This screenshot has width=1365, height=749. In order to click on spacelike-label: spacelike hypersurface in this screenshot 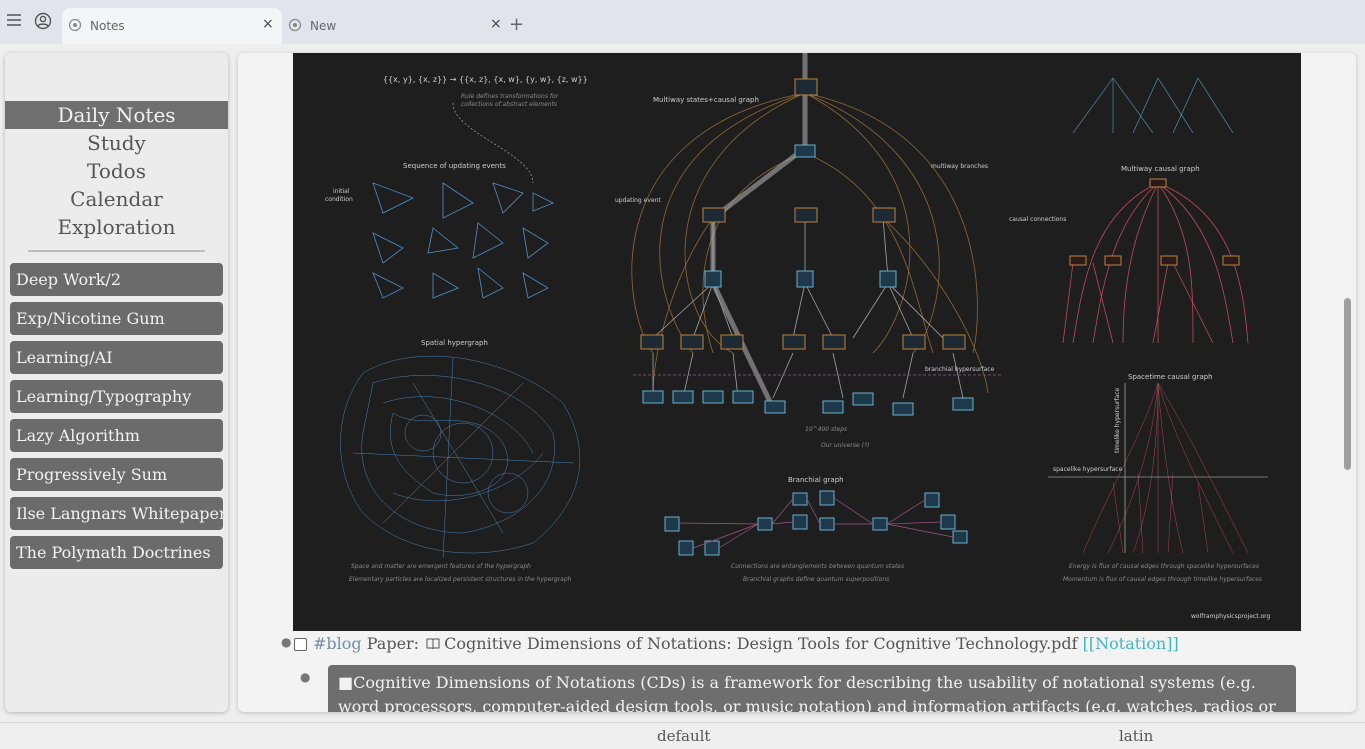, I will do `click(1088, 469)`.